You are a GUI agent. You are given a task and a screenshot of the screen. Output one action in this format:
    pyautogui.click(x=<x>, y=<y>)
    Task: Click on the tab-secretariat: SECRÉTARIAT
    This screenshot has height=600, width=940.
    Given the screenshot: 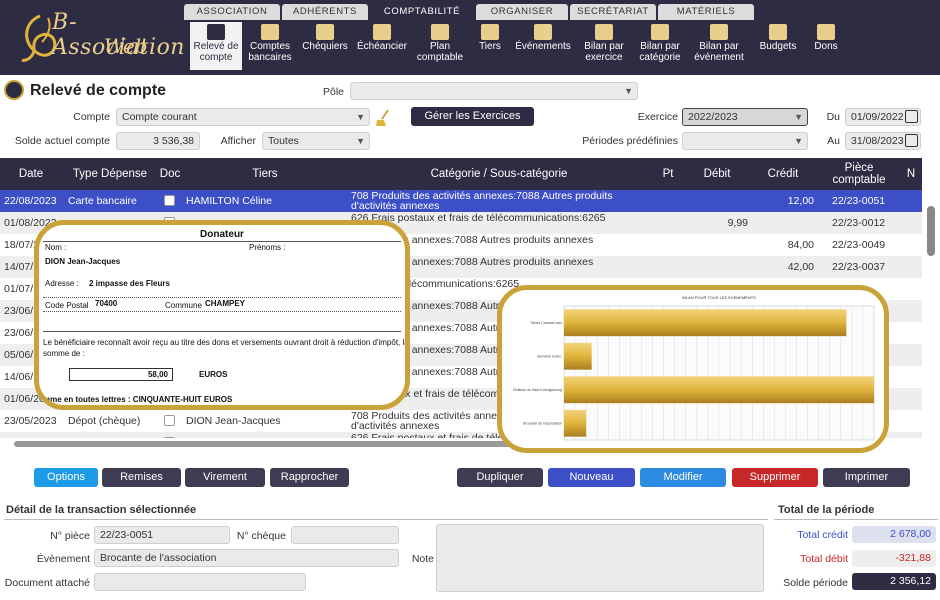 What is the action you would take?
    pyautogui.click(x=613, y=12)
    